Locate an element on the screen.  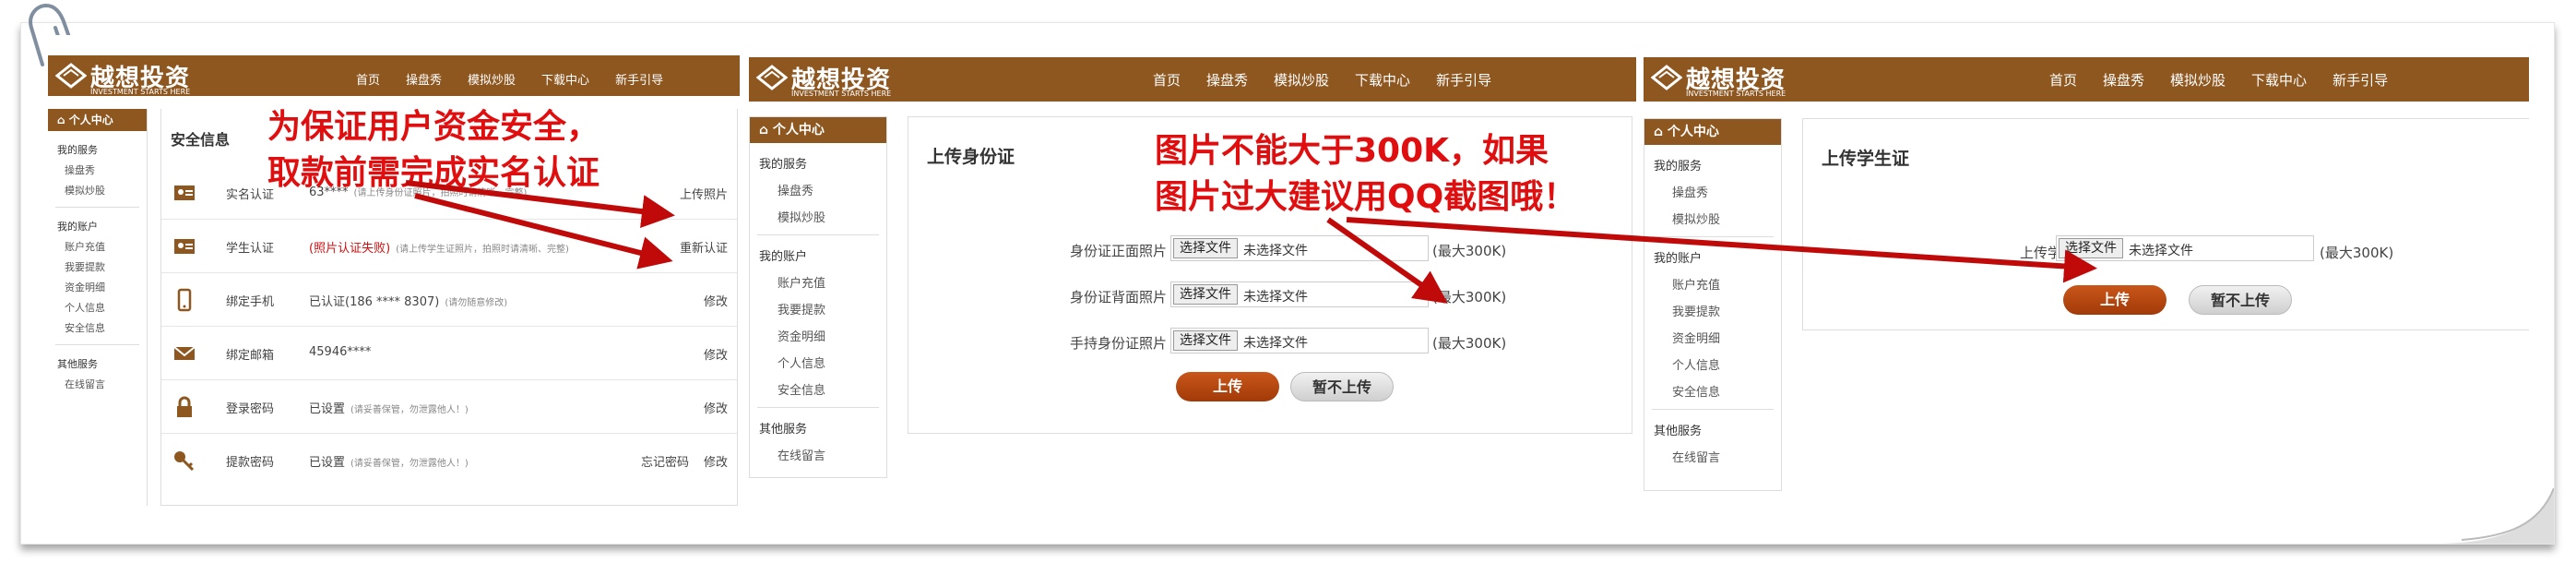
arrow-to-student-upload is located at coordinates (1721, 250).